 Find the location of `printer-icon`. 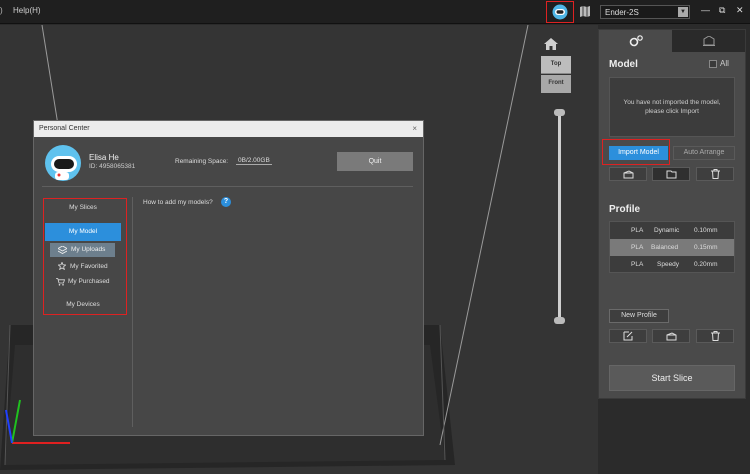

printer-icon is located at coordinates (708, 41).